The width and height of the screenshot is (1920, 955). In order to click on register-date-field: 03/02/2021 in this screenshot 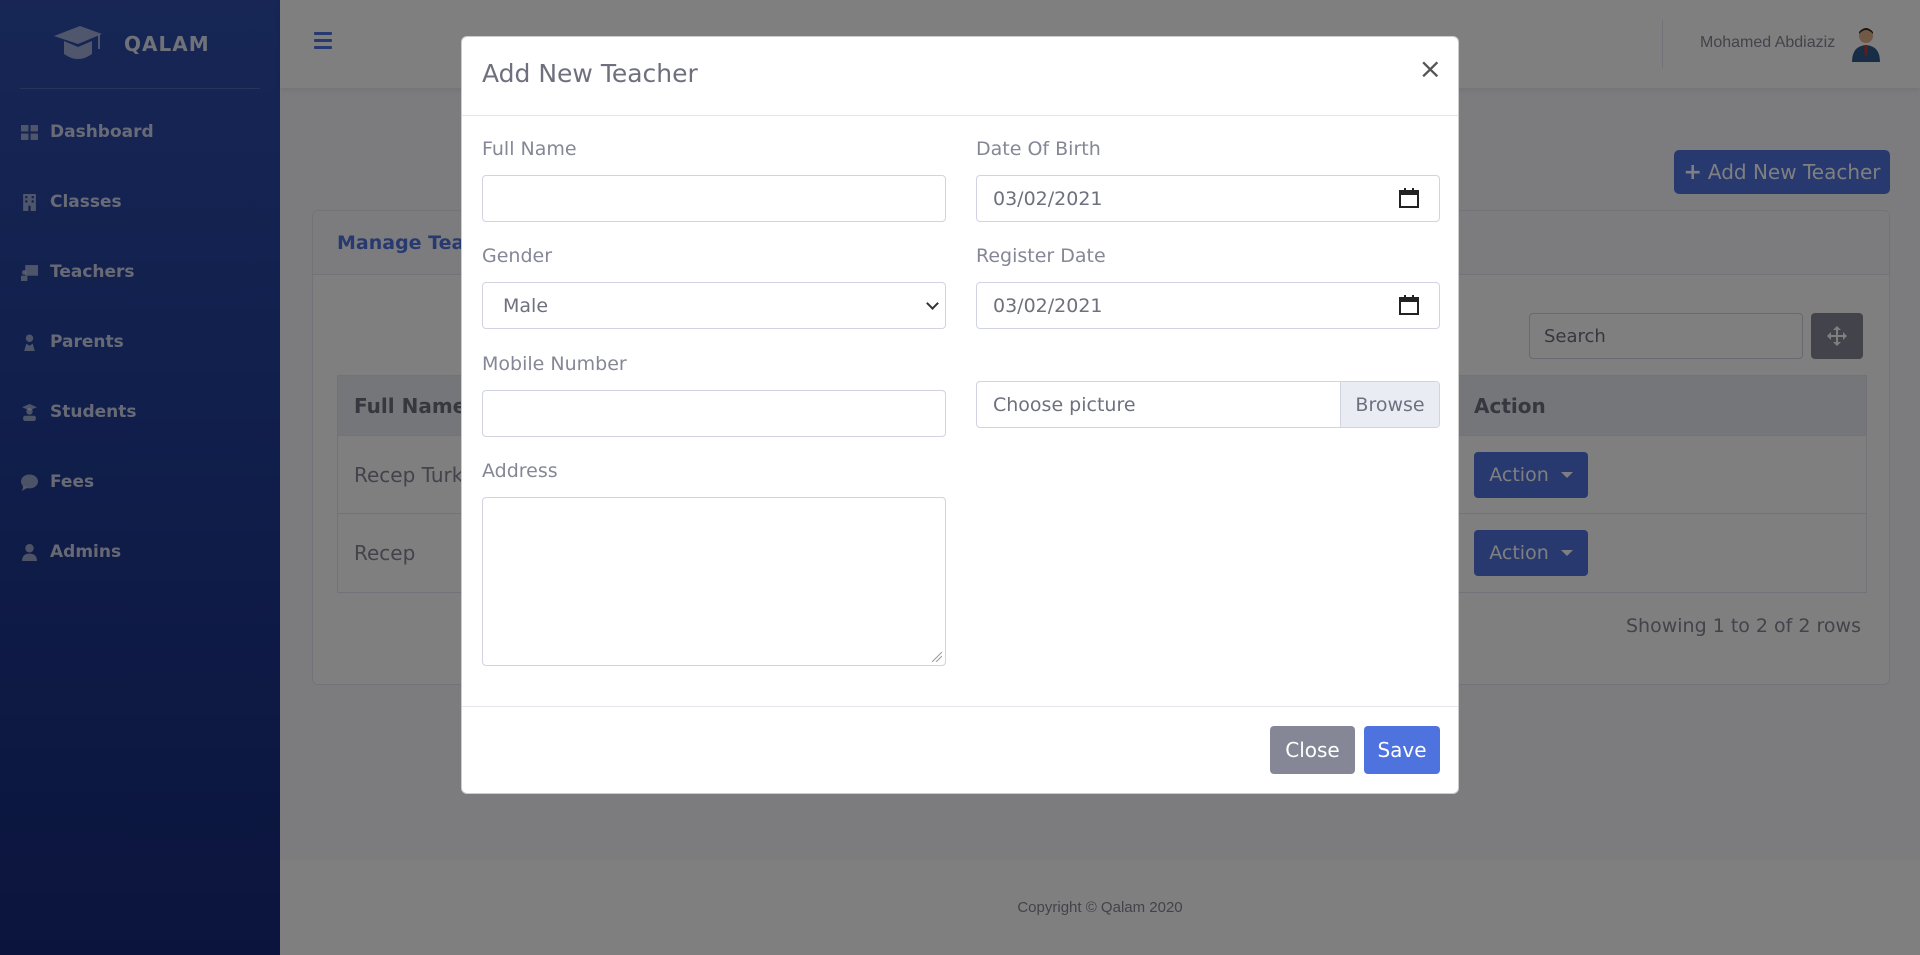, I will do `click(1208, 305)`.